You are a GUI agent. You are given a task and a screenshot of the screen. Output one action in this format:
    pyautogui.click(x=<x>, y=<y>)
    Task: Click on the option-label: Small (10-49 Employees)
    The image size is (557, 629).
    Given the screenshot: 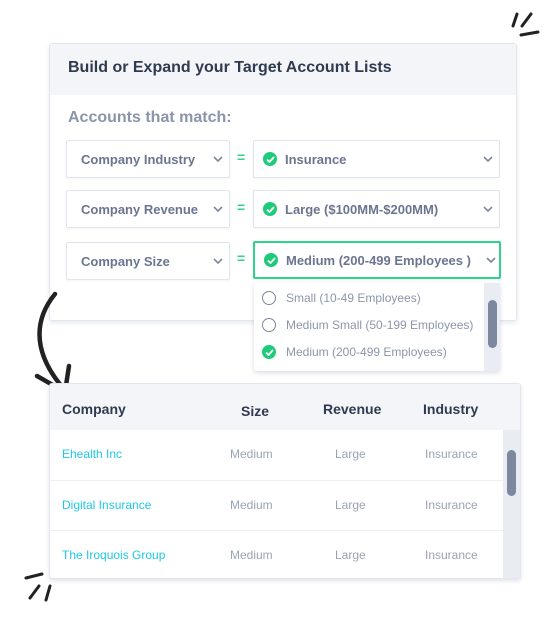 What is the action you would take?
    pyautogui.click(x=353, y=298)
    